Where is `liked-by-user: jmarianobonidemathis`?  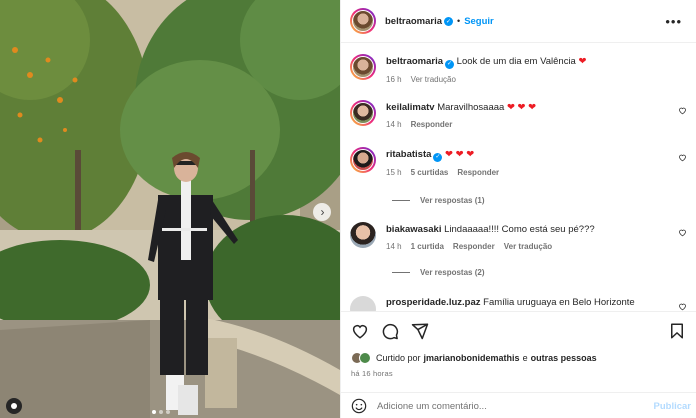
liked-by-user: jmarianobonidemathis is located at coordinates (472, 358).